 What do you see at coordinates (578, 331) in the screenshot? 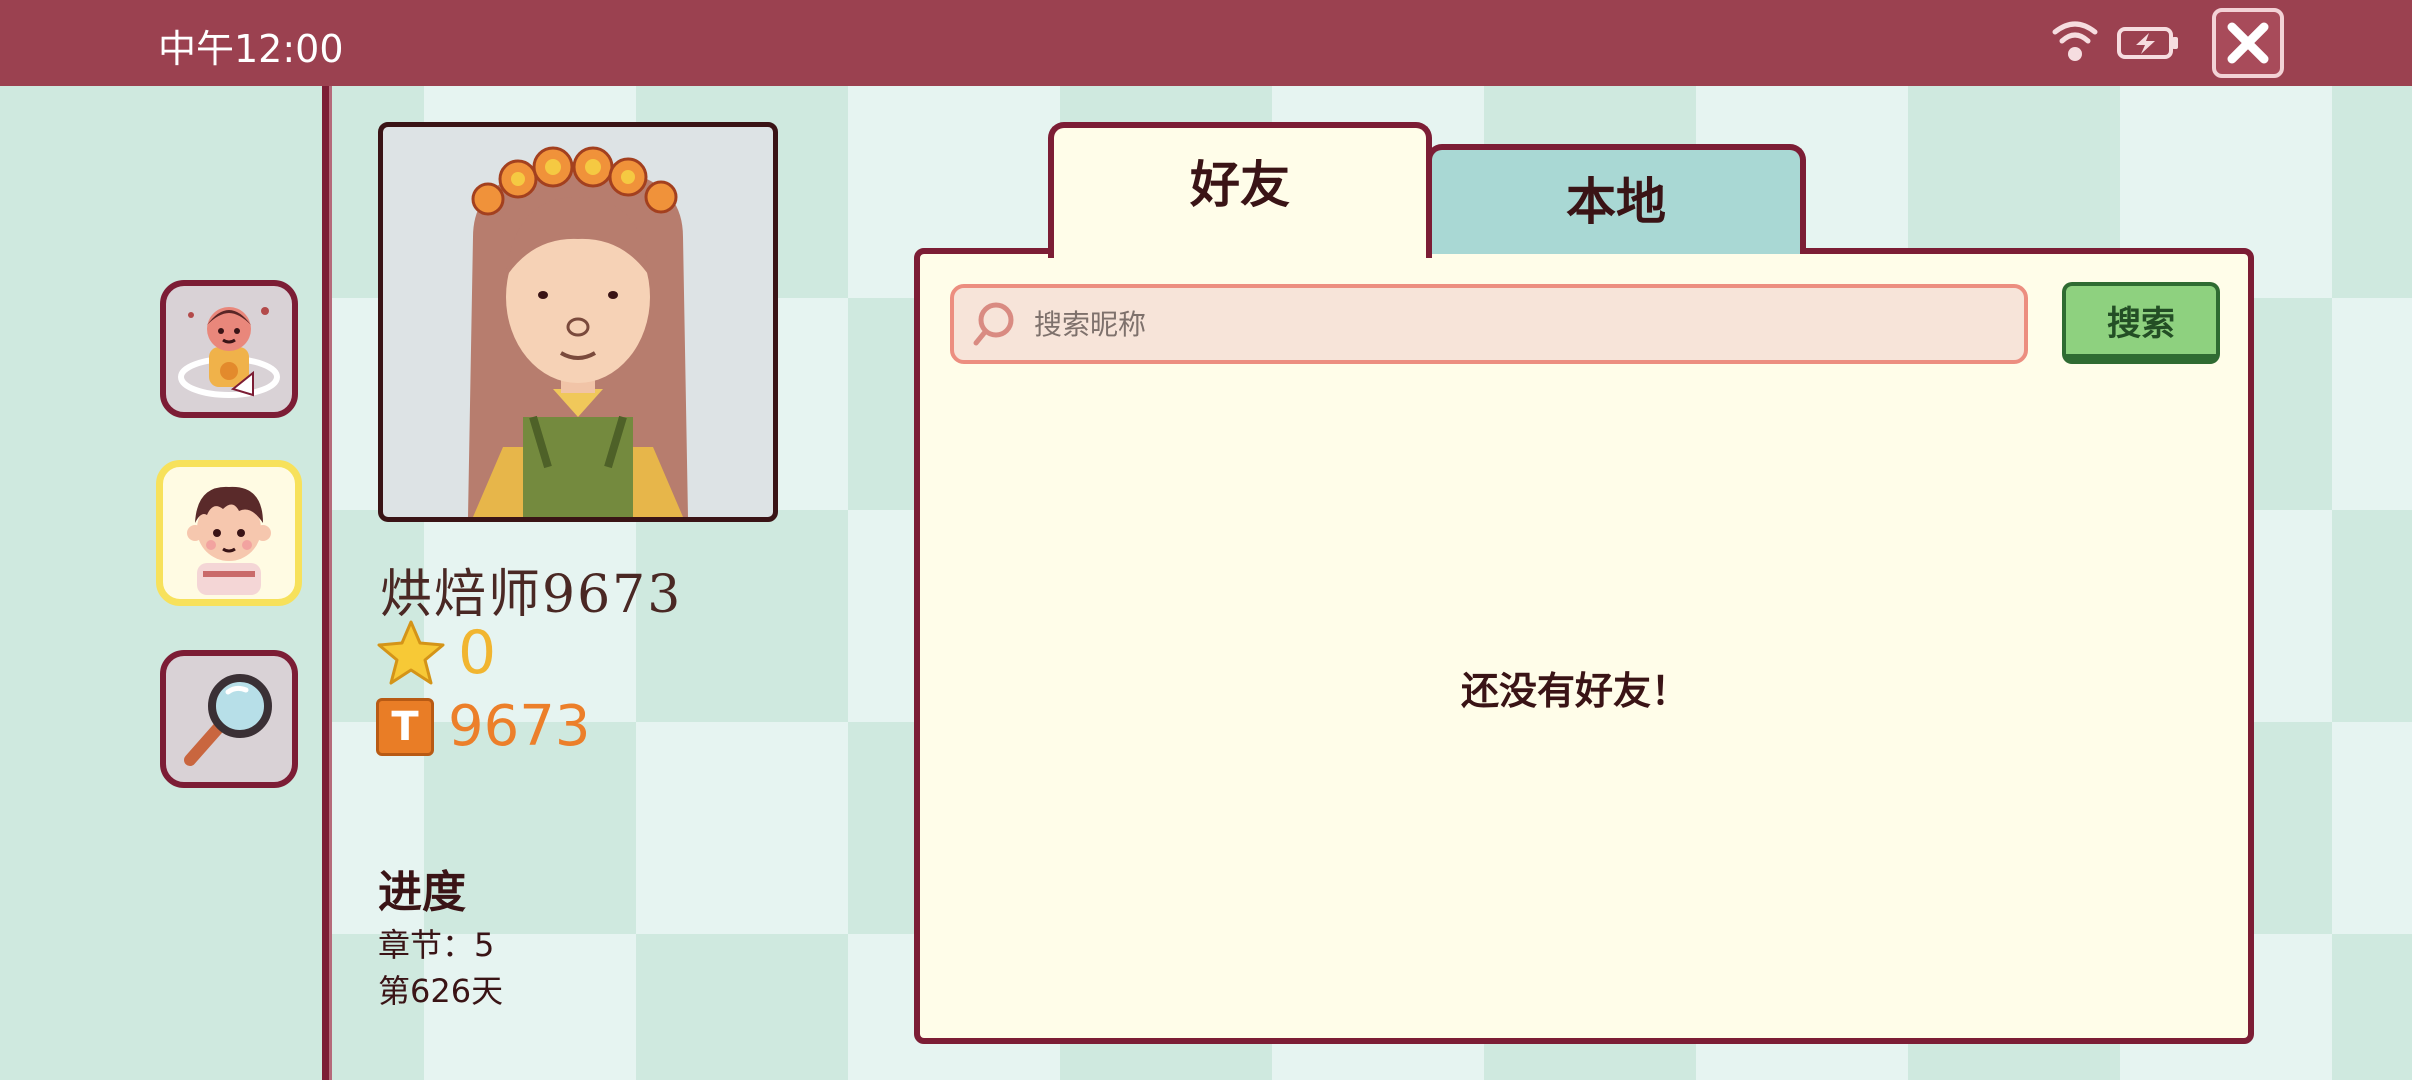
I see `player-portrait-image` at bounding box center [578, 331].